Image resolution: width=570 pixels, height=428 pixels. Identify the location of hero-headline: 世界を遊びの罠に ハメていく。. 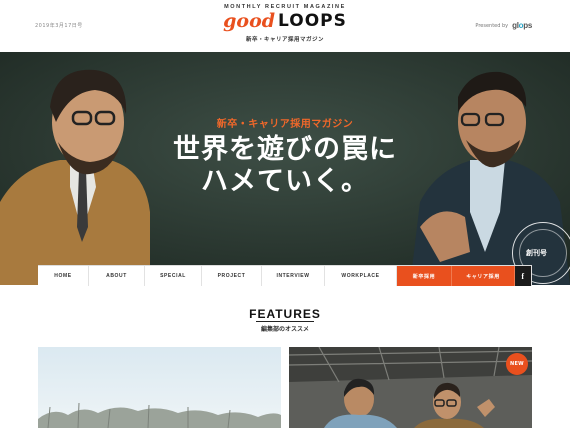
(285, 166).